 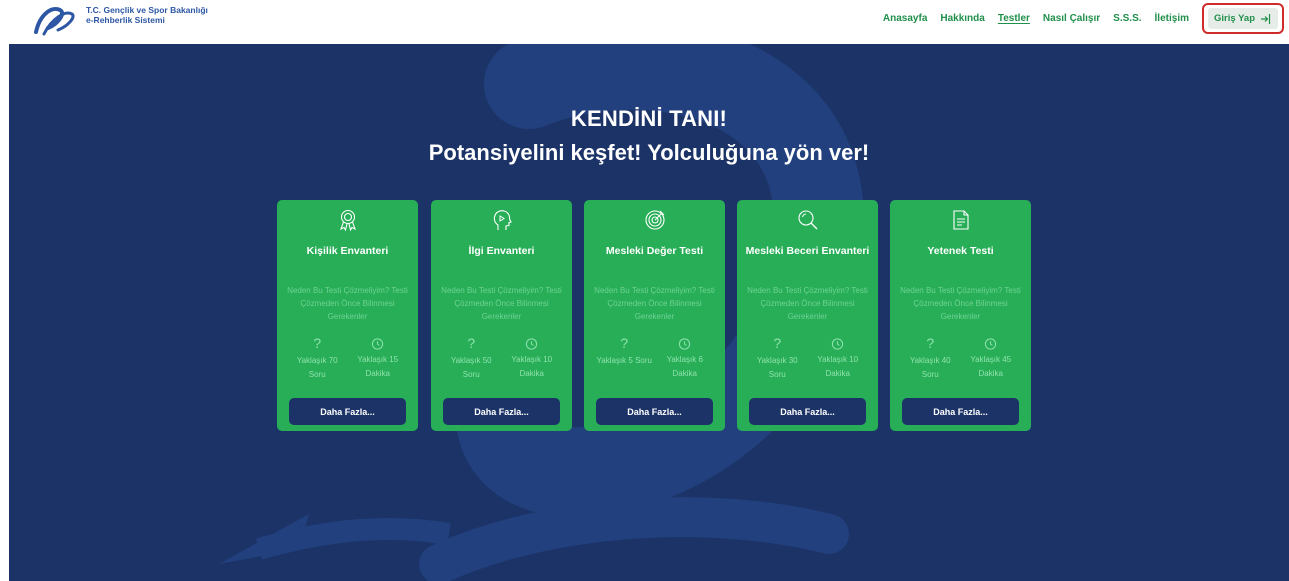 What do you see at coordinates (991, 359) in the screenshot?
I see `duration: Yaklaşık 45 Dakika` at bounding box center [991, 359].